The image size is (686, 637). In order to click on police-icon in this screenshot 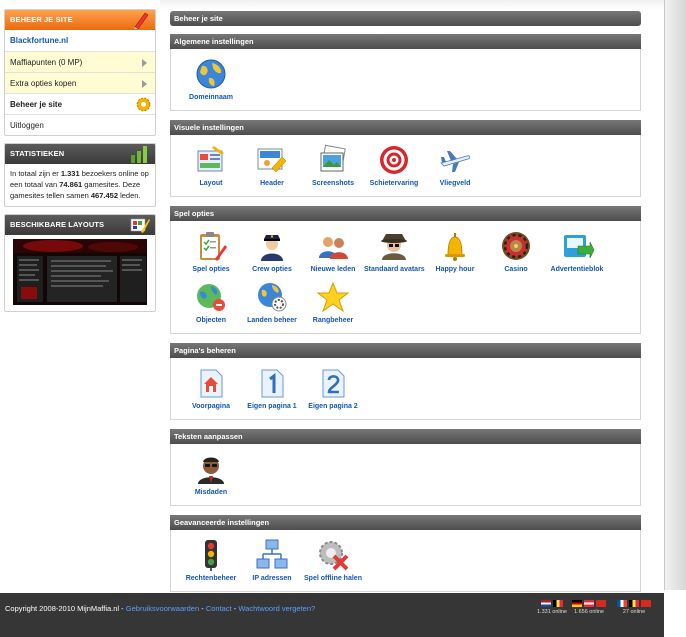, I will do `click(272, 248)`.